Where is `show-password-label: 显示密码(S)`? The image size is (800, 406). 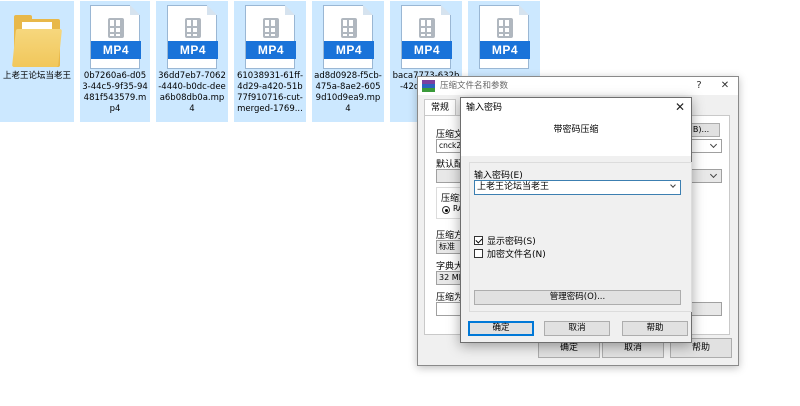
show-password-label: 显示密码(S) is located at coordinates (511, 242).